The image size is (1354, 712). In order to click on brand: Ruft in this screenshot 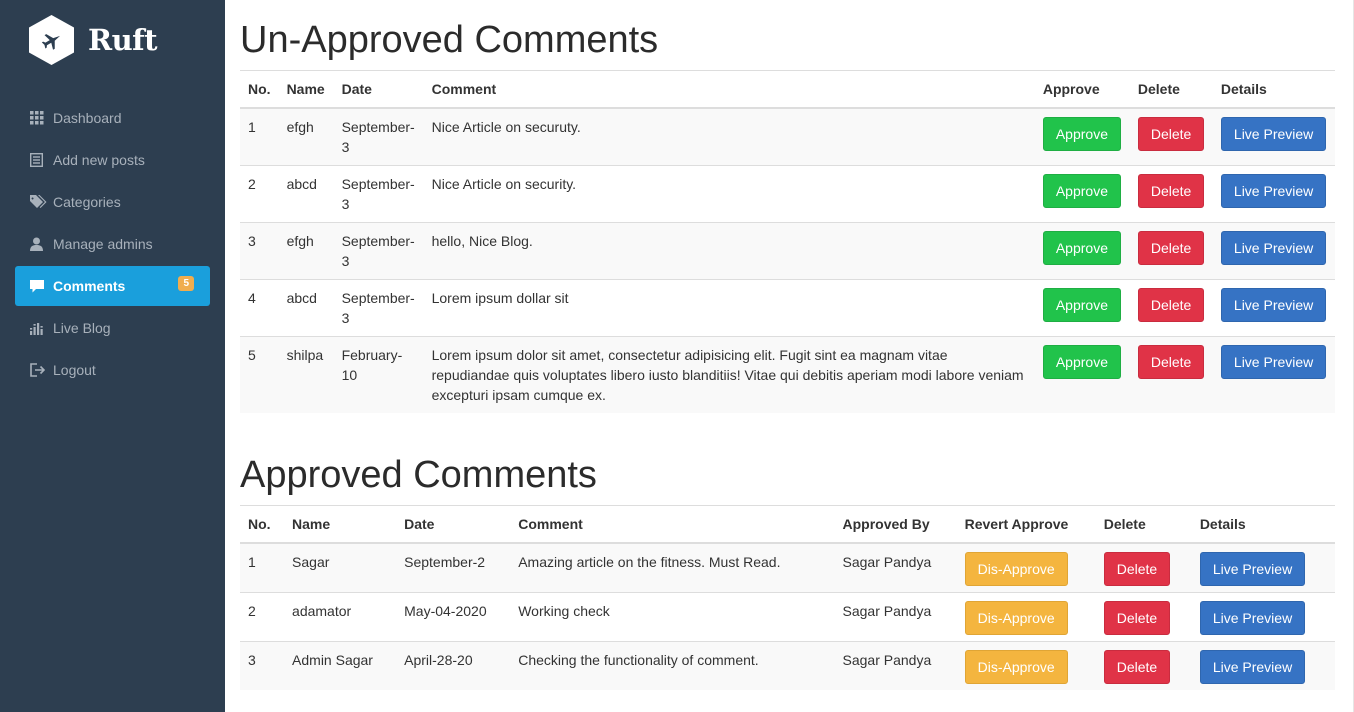, I will do `click(112, 40)`.